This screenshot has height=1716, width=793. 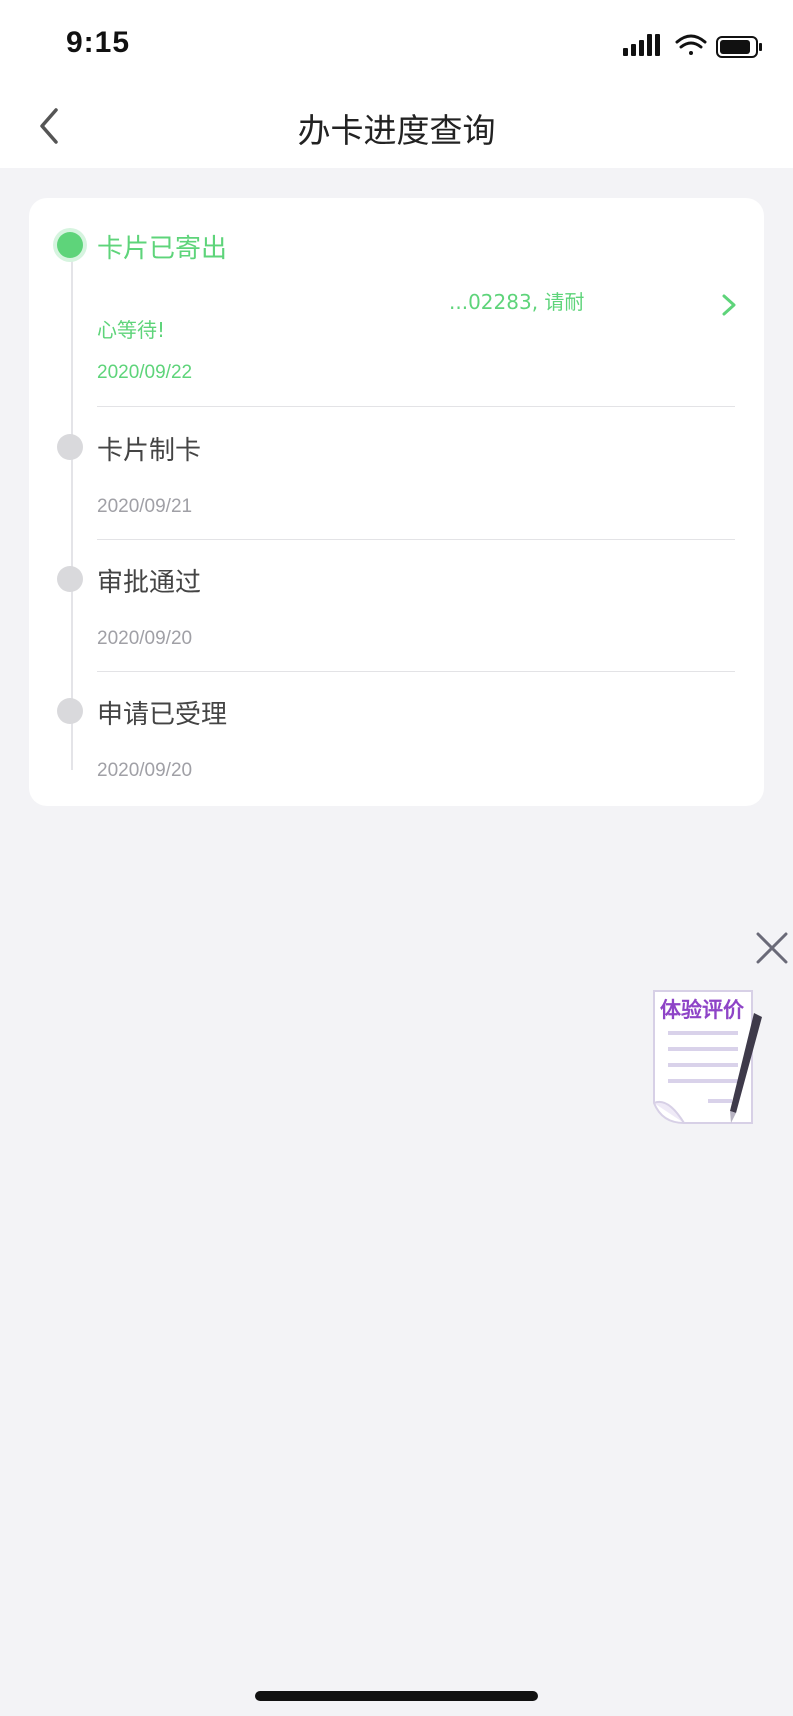 What do you see at coordinates (145, 372) in the screenshot?
I see `step-date: 2020/09/22` at bounding box center [145, 372].